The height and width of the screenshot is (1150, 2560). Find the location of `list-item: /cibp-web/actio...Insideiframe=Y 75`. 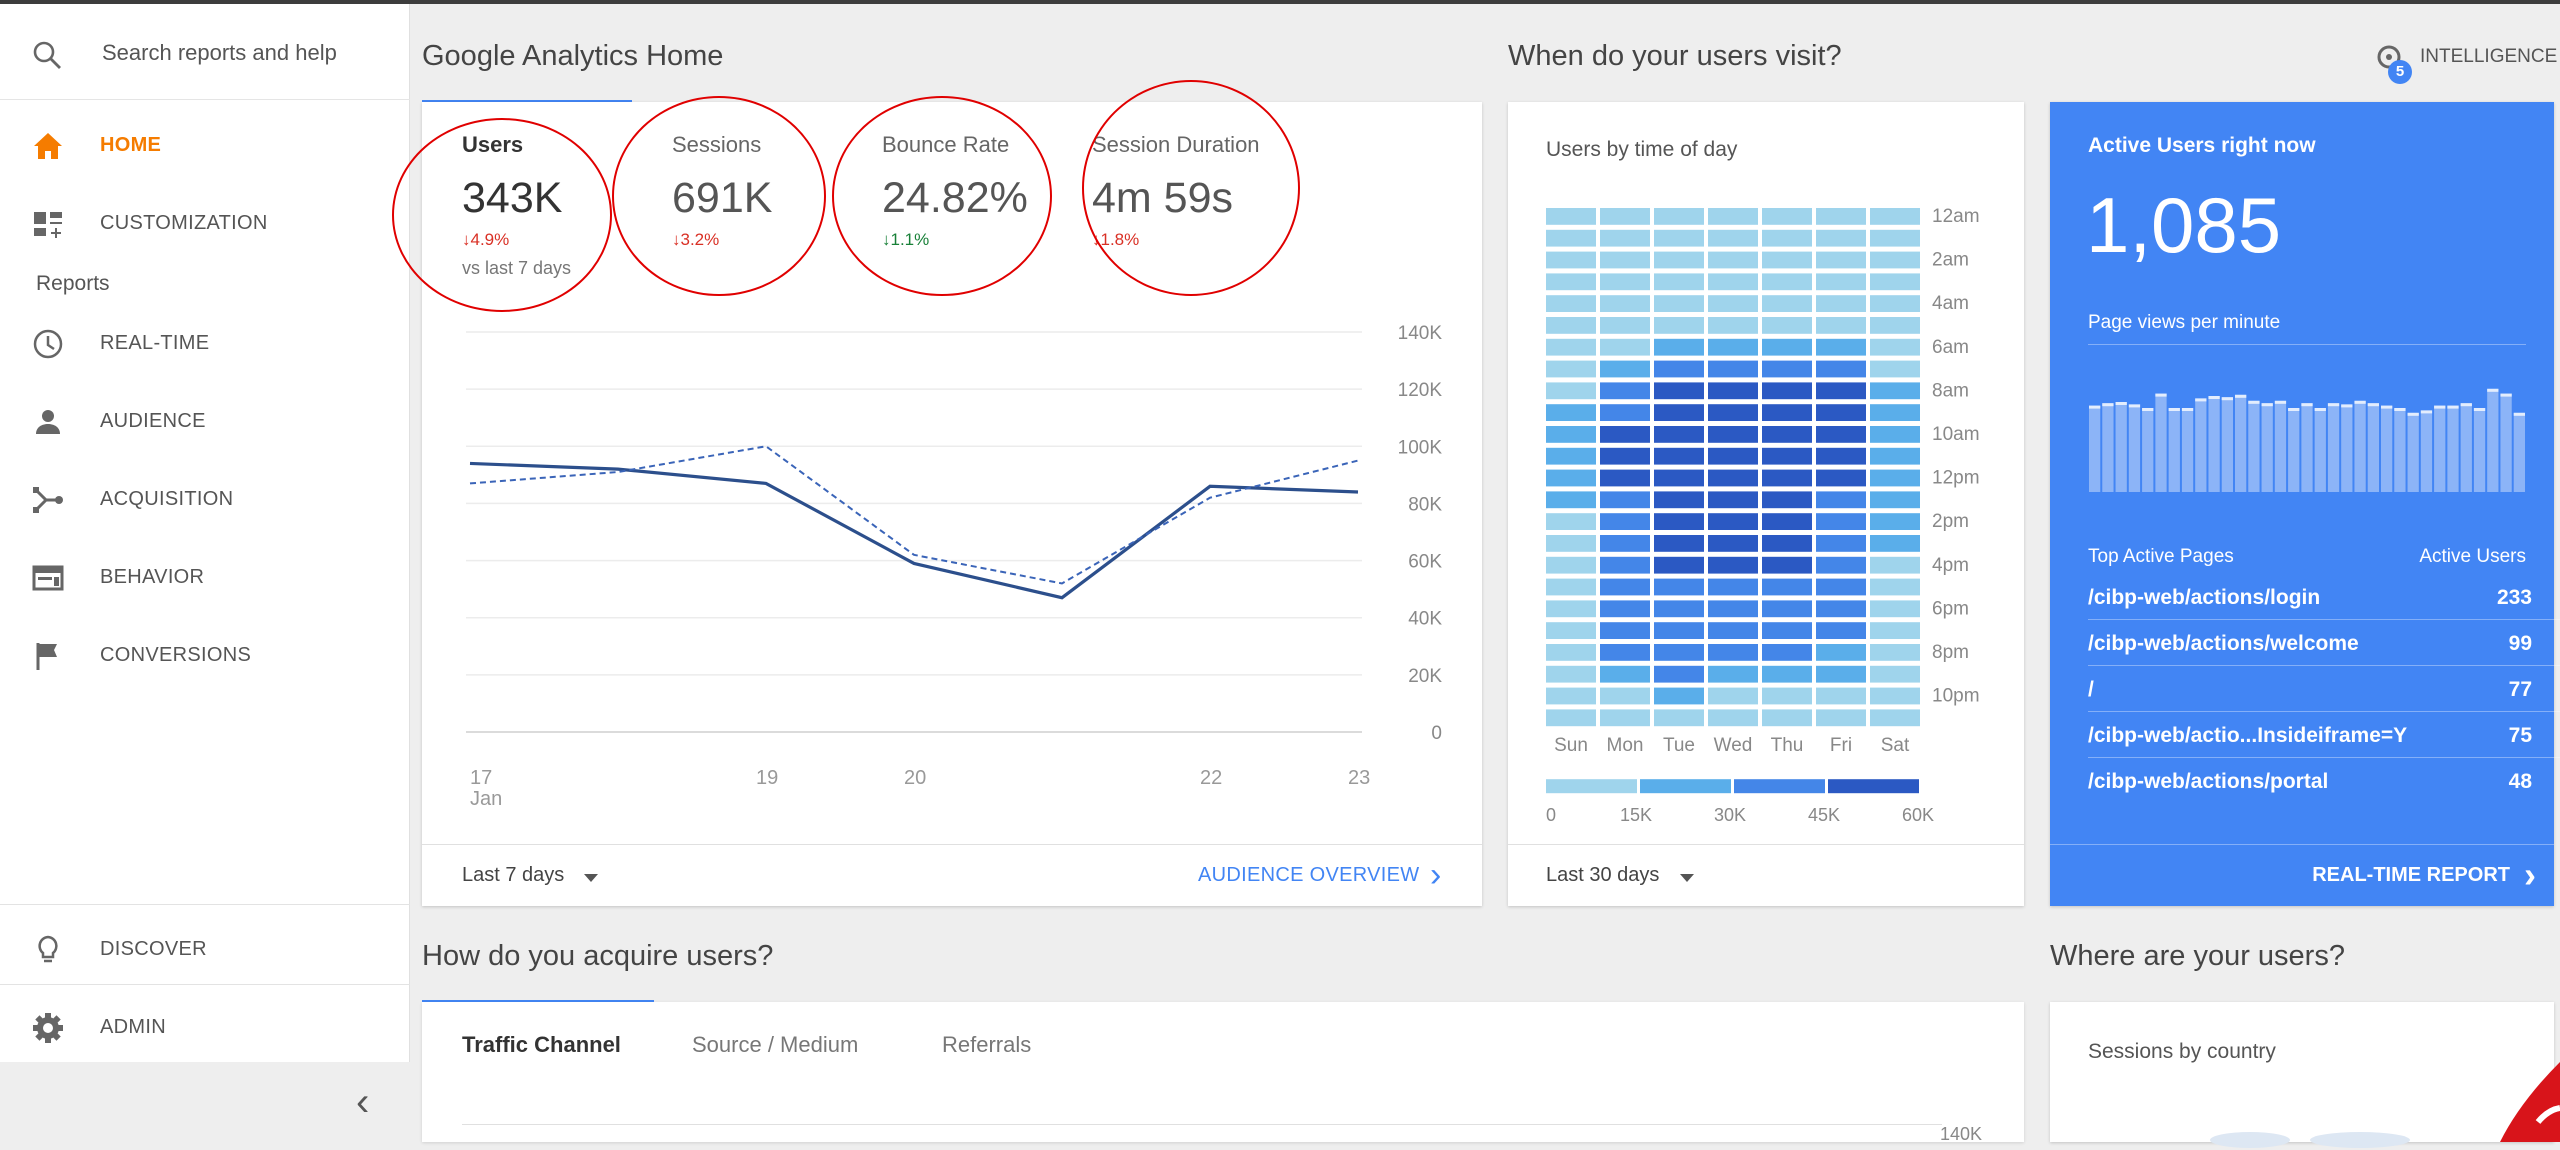

list-item: /cibp-web/actio...Insideiframe=Y 75 is located at coordinates (2324, 735).